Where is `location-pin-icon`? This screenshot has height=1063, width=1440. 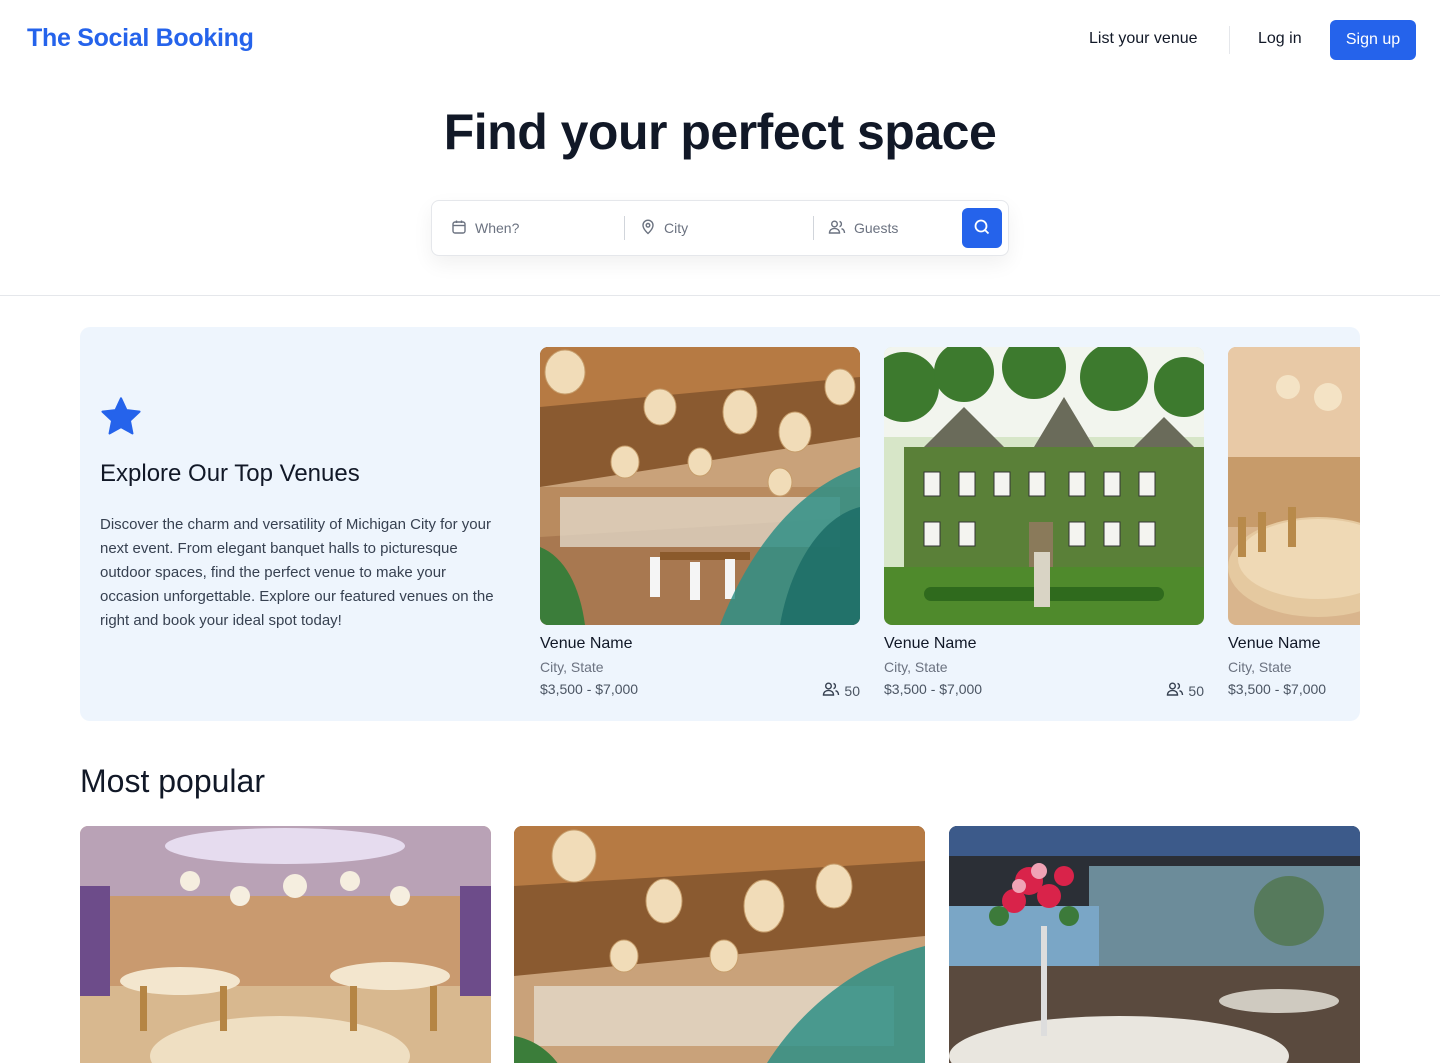
location-pin-icon is located at coordinates (648, 228).